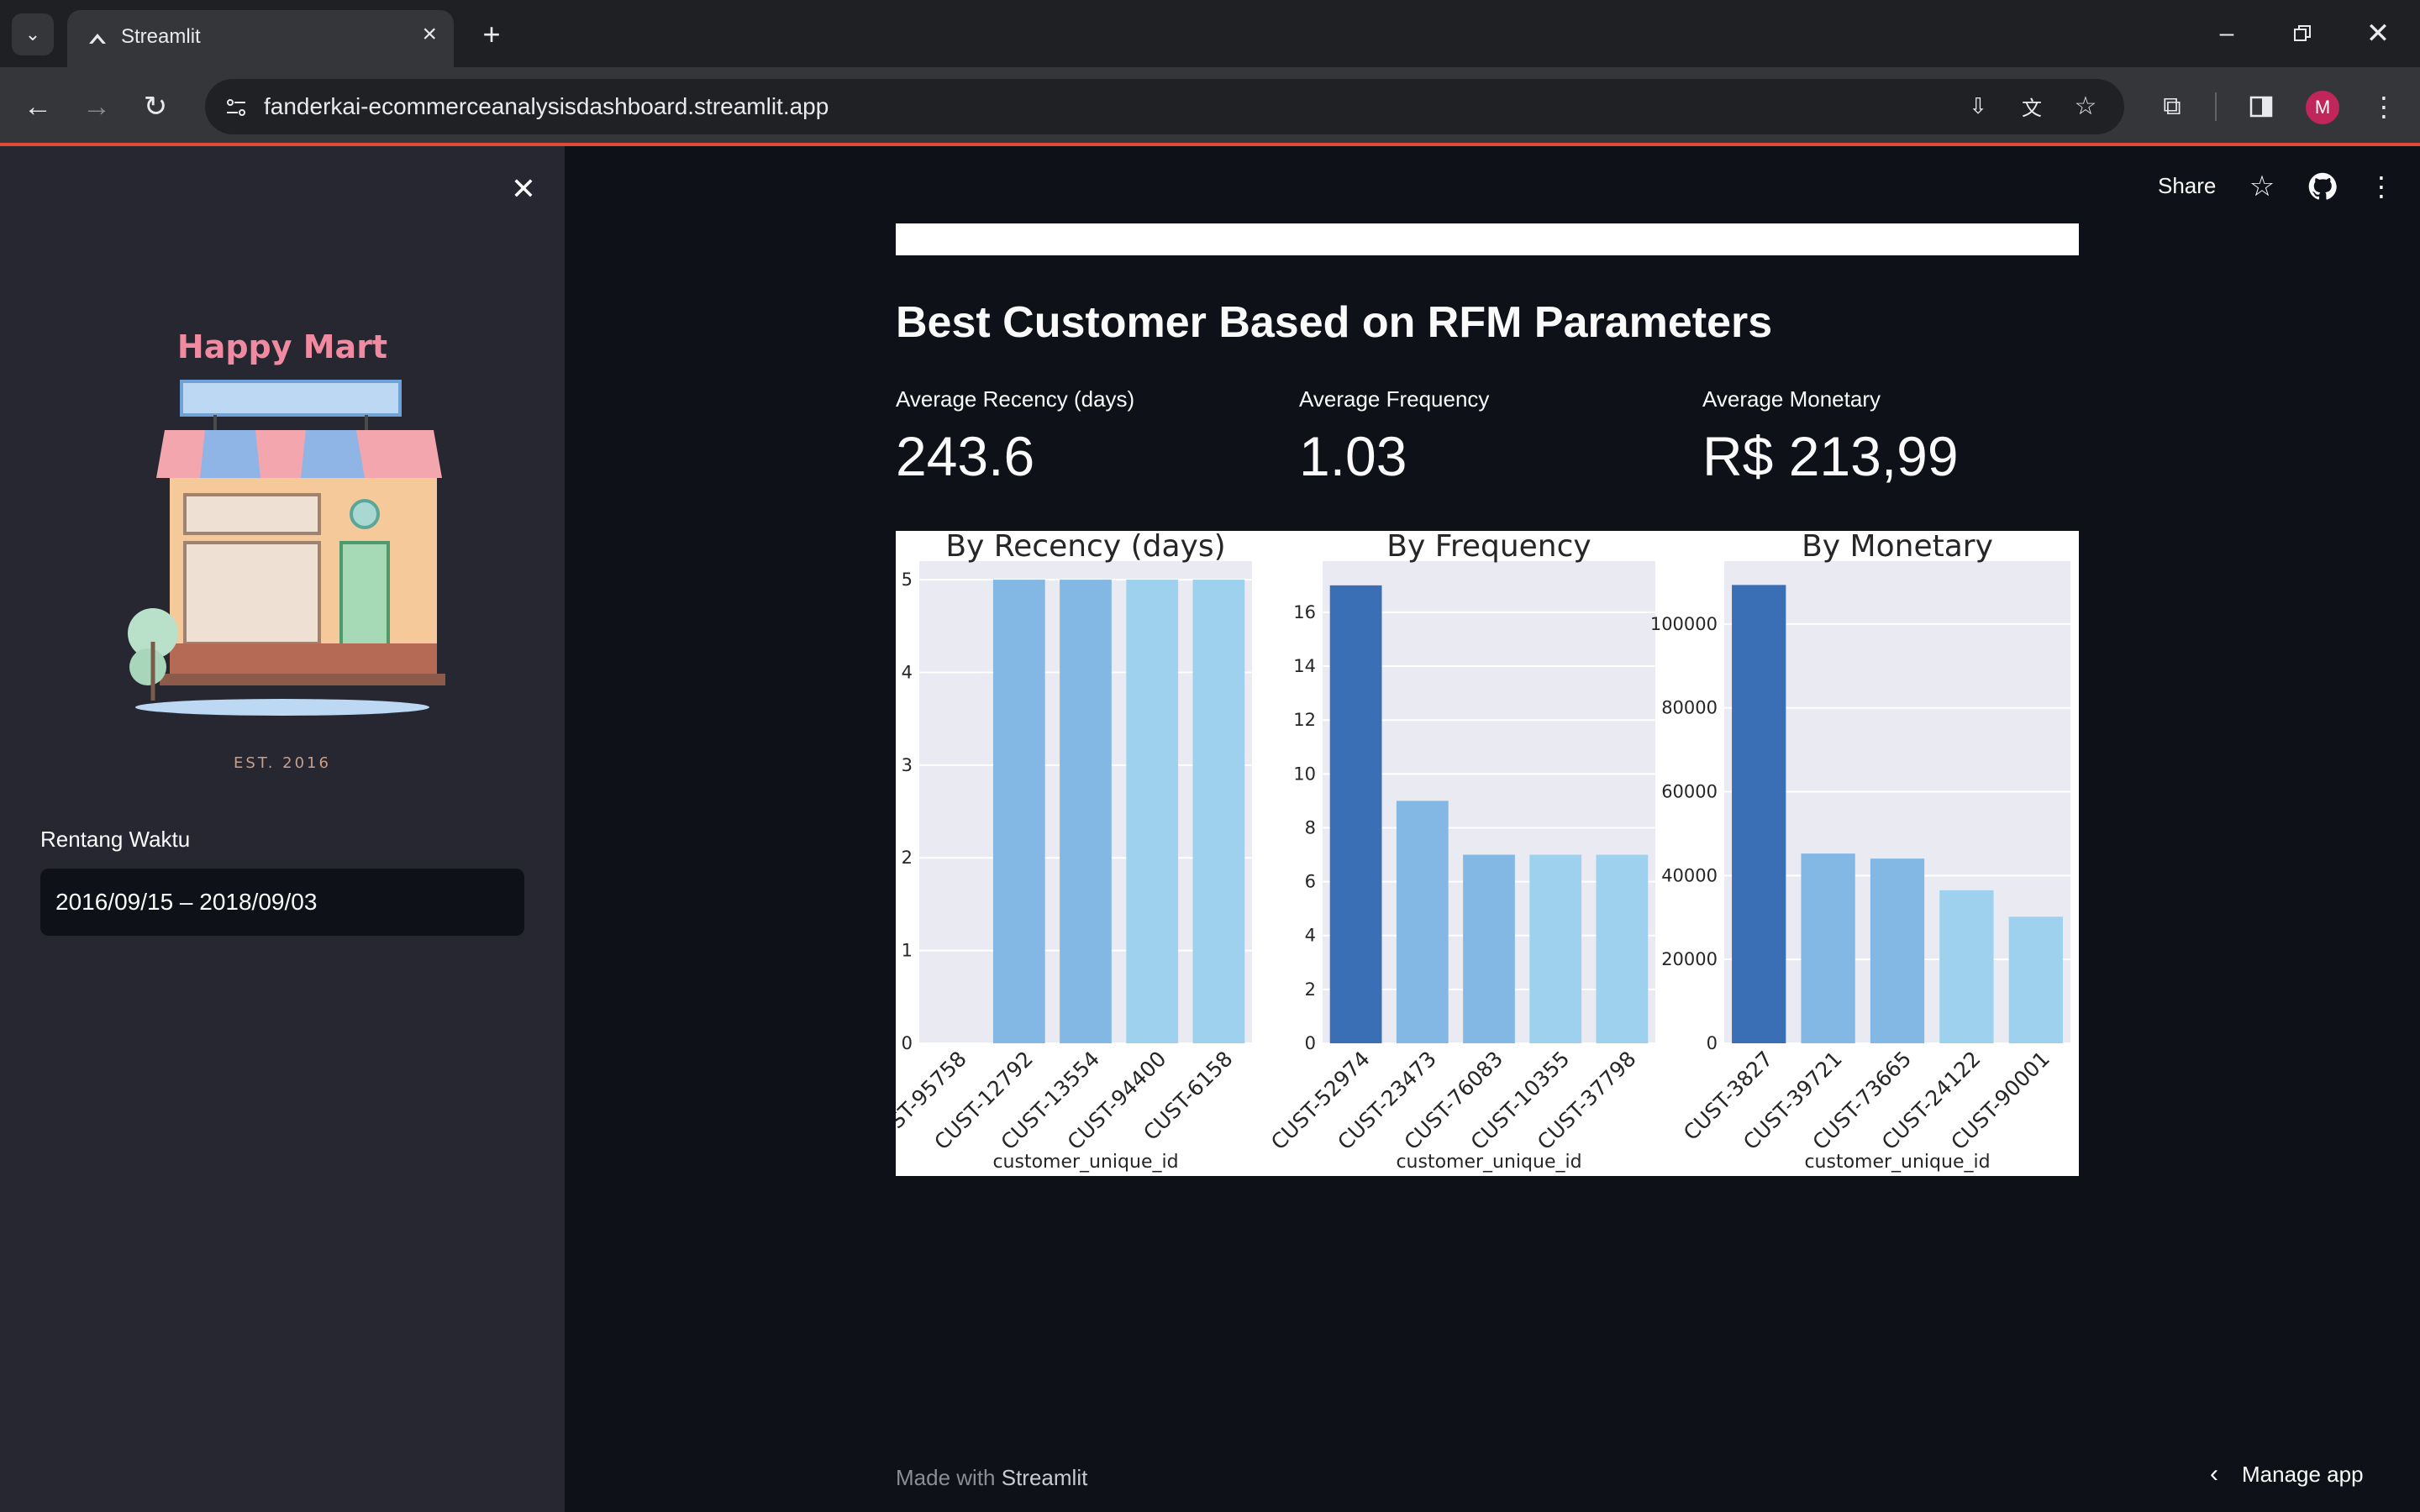 This screenshot has width=2420, height=1512. What do you see at coordinates (2303, 1474) in the screenshot?
I see `manage-app-label: Manage app` at bounding box center [2303, 1474].